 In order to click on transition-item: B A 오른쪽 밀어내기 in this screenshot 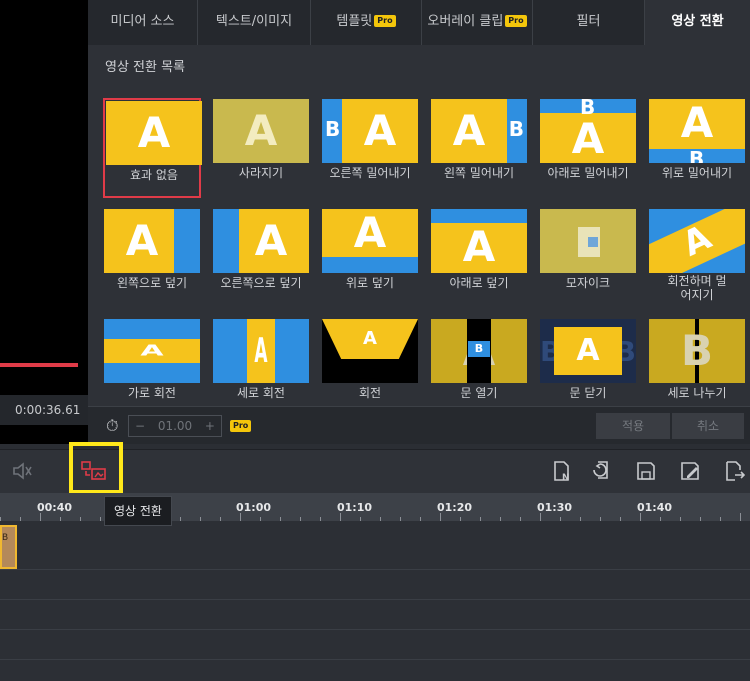, I will do `click(370, 148)`.